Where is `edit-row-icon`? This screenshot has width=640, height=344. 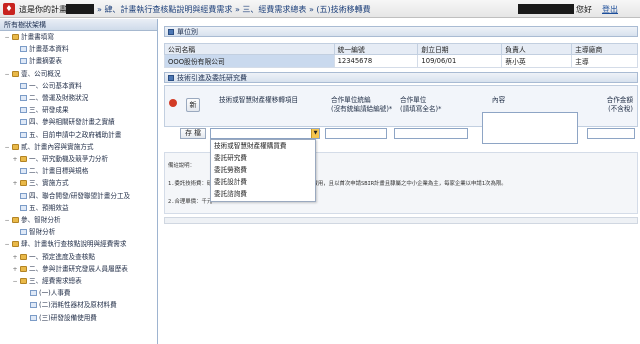
edit-row-icon is located at coordinates (173, 103).